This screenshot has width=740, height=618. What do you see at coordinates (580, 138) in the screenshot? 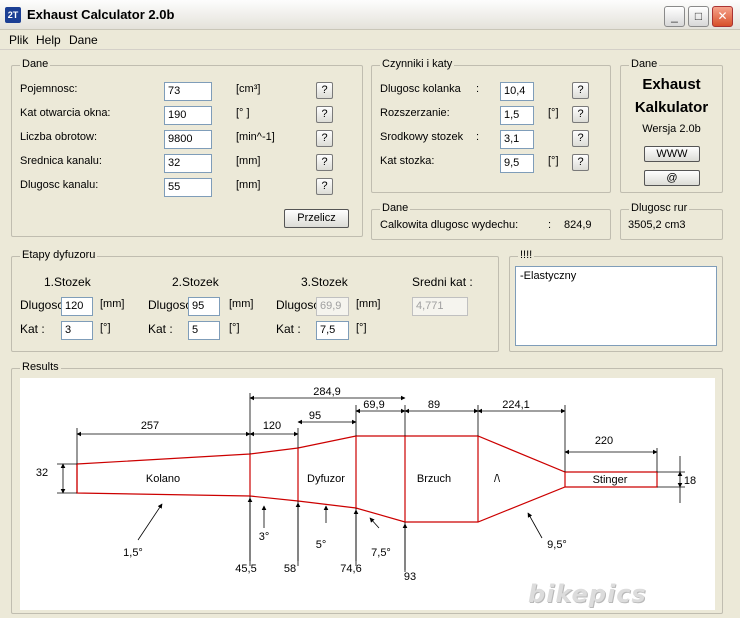
I see `srodkowy-help-button: ?` at bounding box center [580, 138].